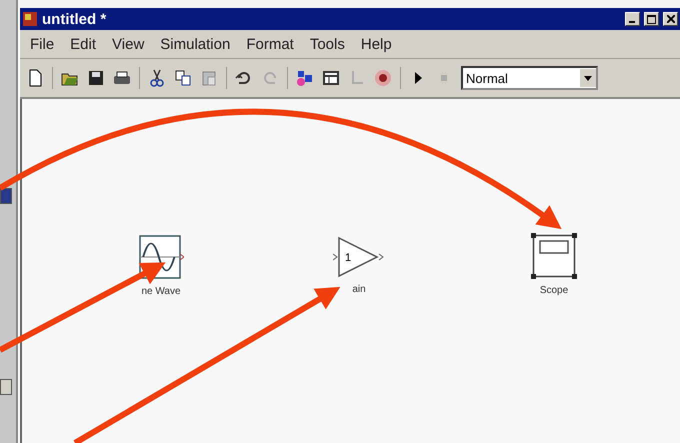 The image size is (680, 443). What do you see at coordinates (359, 289) in the screenshot?
I see `block-label: ain` at bounding box center [359, 289].